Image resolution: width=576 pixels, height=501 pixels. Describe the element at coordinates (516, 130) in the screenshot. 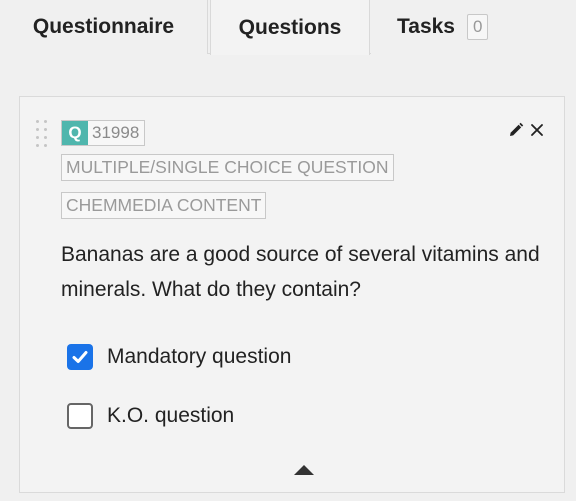

I see `pencil-icon` at that location.